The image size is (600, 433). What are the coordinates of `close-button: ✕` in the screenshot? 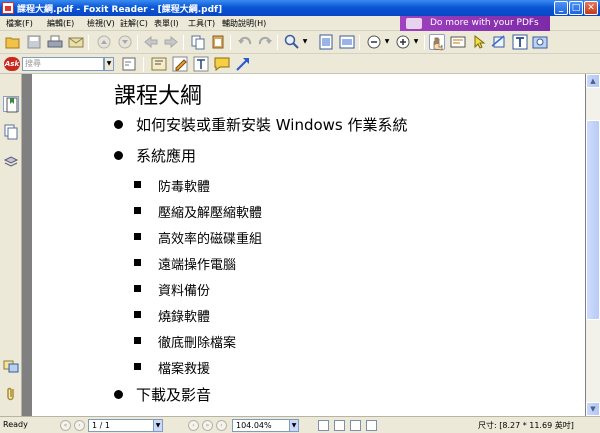 It's located at (591, 8).